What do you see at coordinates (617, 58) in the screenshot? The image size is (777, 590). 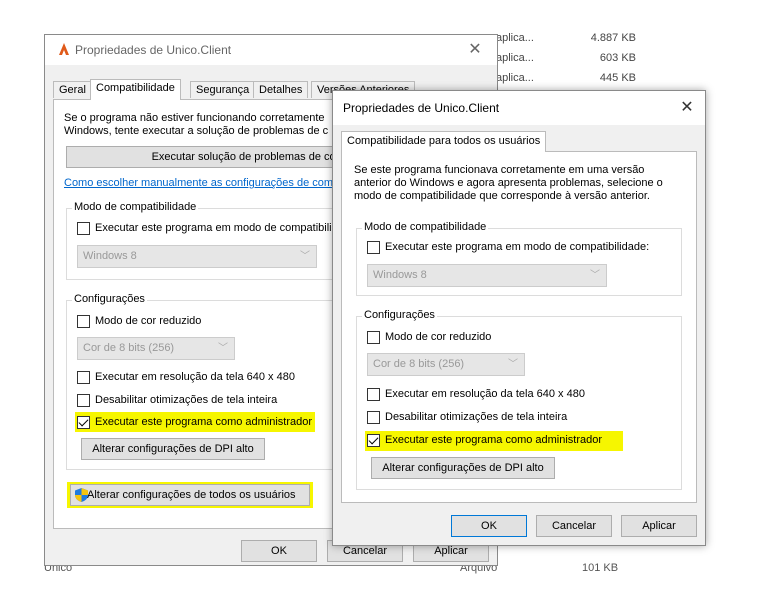 I see `file-size: 603 KB` at bounding box center [617, 58].